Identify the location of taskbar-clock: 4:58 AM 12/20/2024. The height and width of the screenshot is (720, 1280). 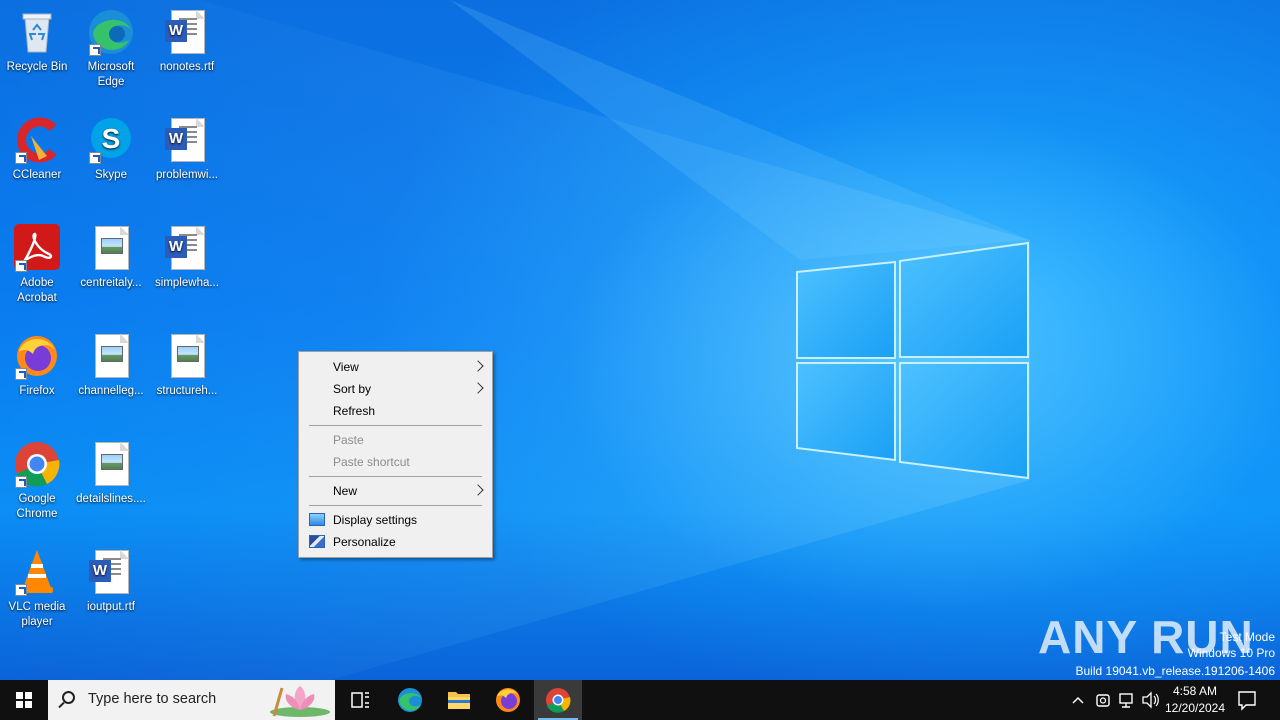
(1195, 700).